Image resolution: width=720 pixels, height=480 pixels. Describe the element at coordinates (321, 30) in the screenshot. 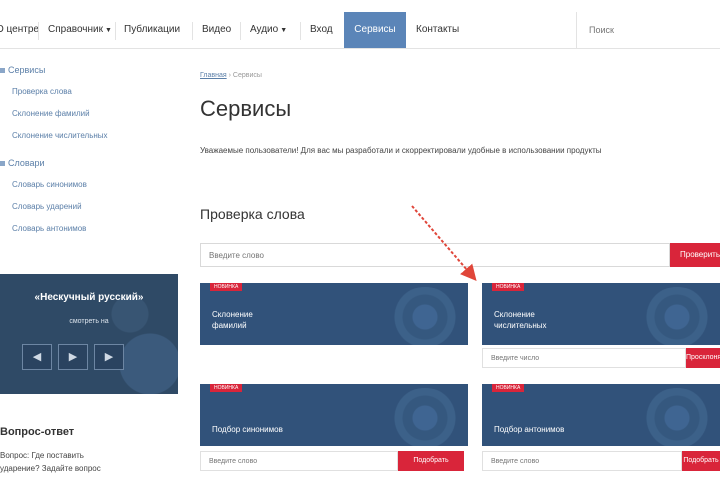

I see `nav-item-login: Вход` at that location.